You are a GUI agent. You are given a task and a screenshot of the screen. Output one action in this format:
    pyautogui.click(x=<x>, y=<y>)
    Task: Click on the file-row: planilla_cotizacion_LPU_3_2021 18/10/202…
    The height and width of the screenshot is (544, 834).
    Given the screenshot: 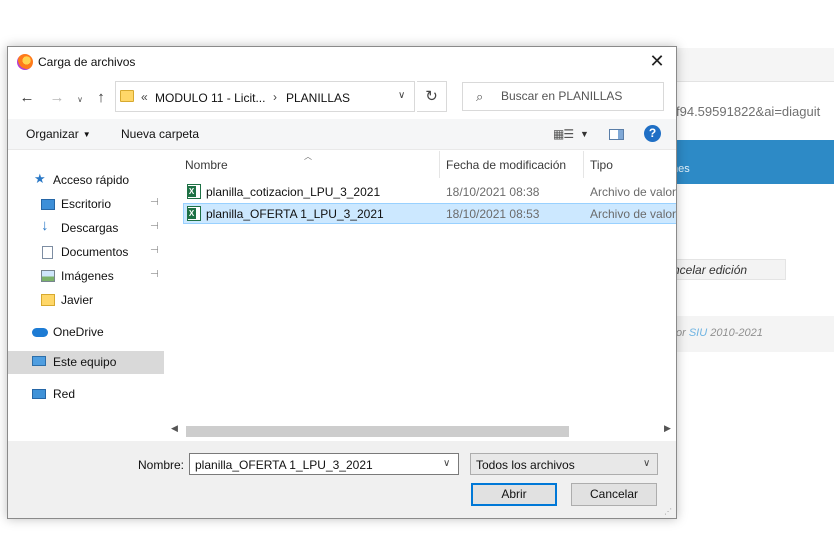 What is the action you would take?
    pyautogui.click(x=430, y=191)
    